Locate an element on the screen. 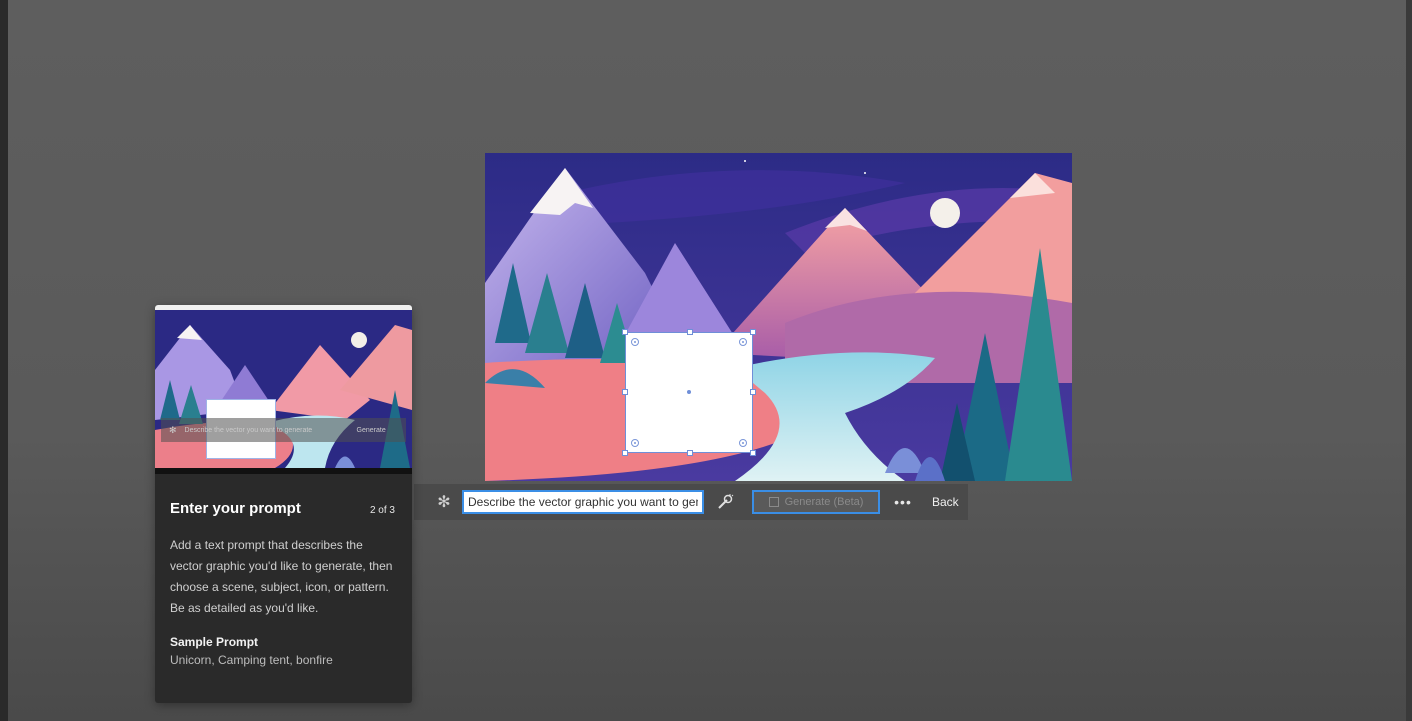 The width and height of the screenshot is (1412, 721). tour-card-title: Enter your prompt is located at coordinates (235, 508).